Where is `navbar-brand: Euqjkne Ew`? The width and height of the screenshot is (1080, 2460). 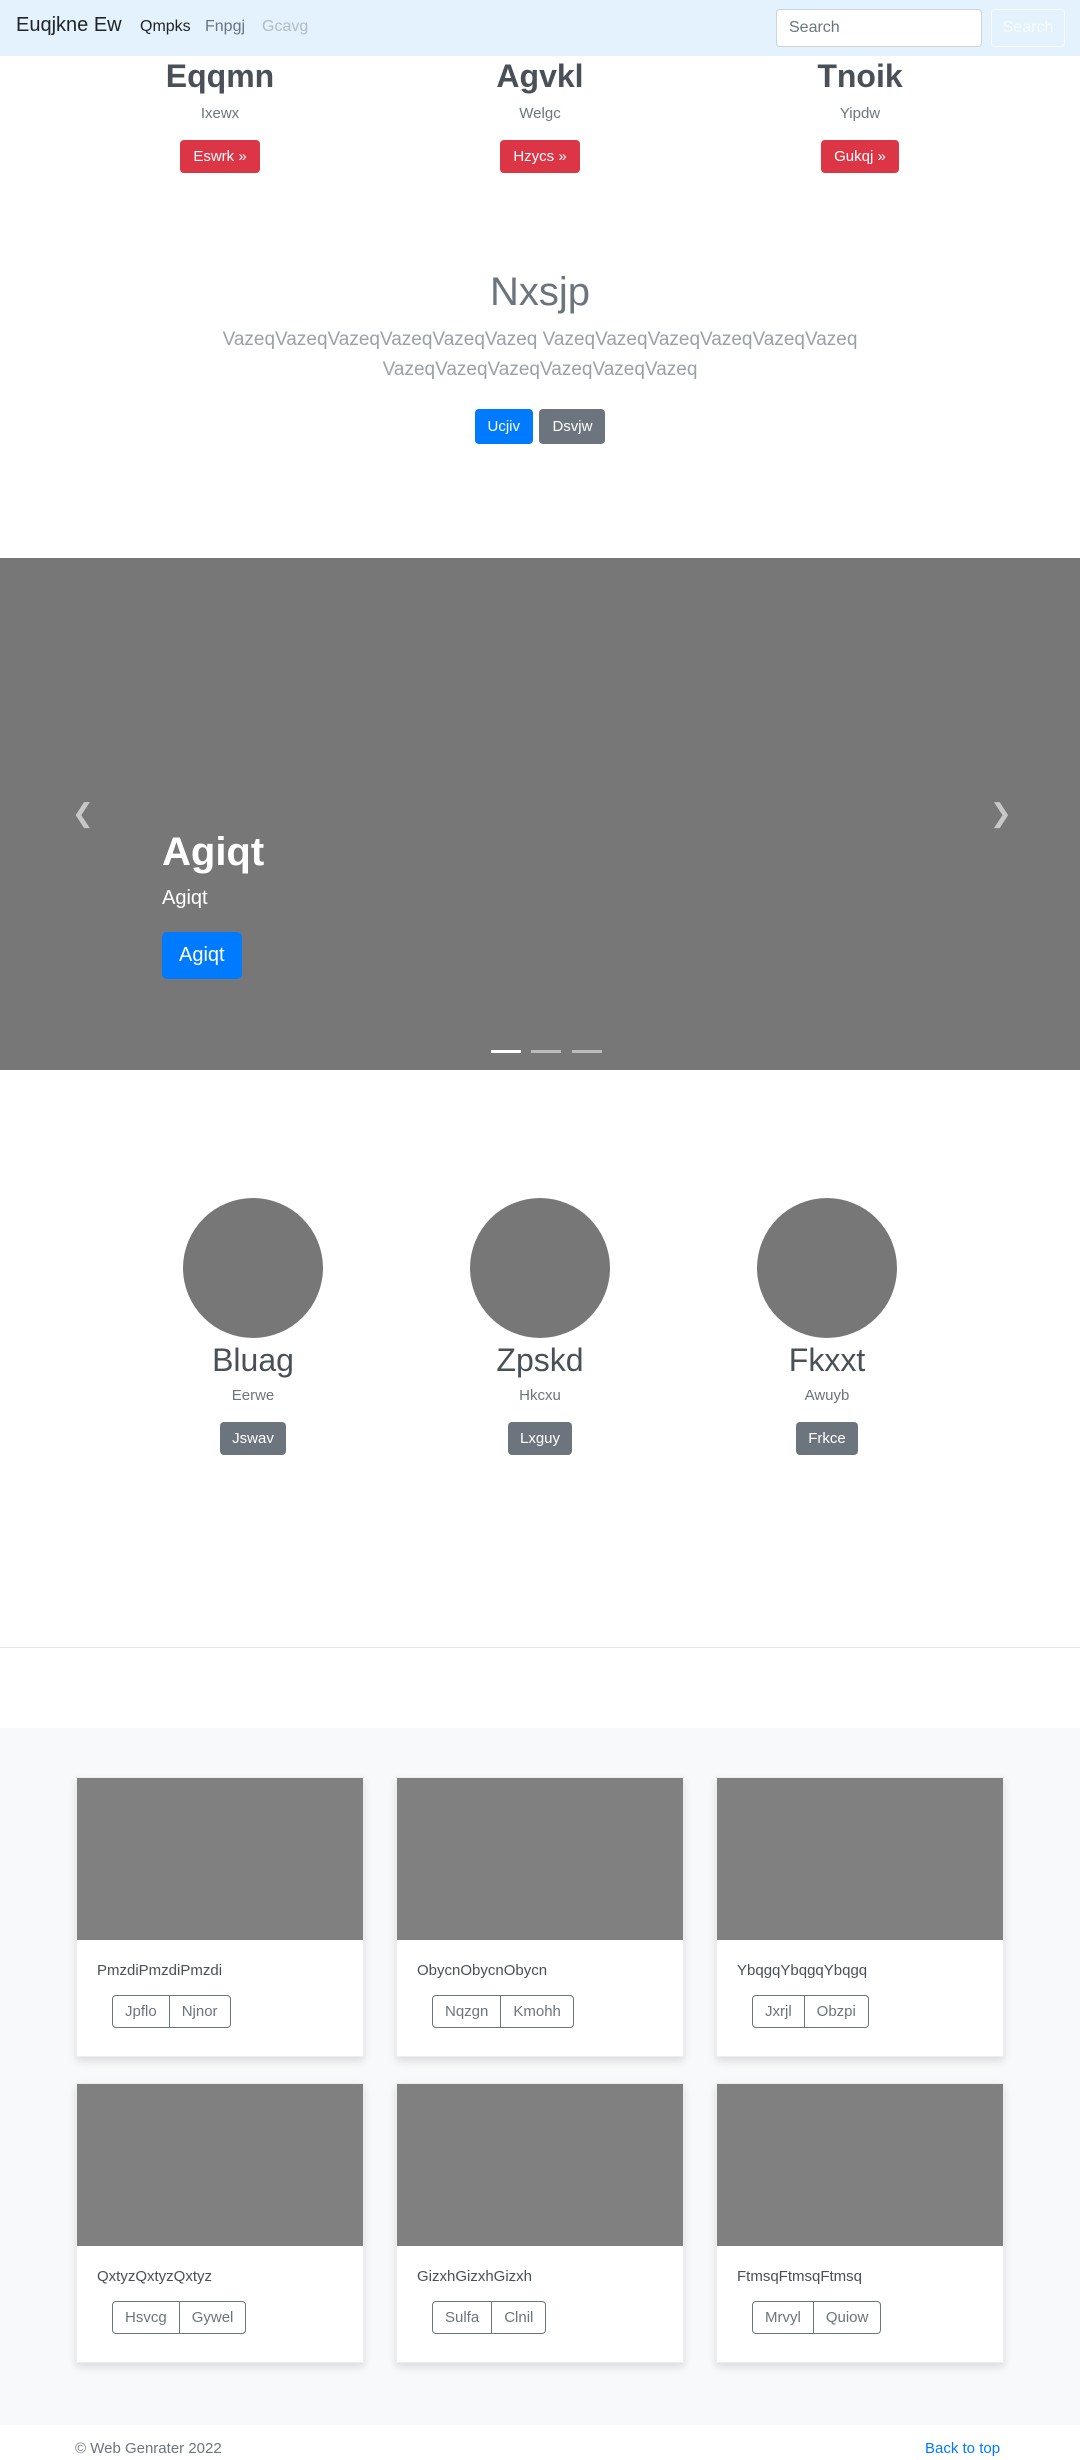 navbar-brand: Euqjkne Ew is located at coordinates (69, 25).